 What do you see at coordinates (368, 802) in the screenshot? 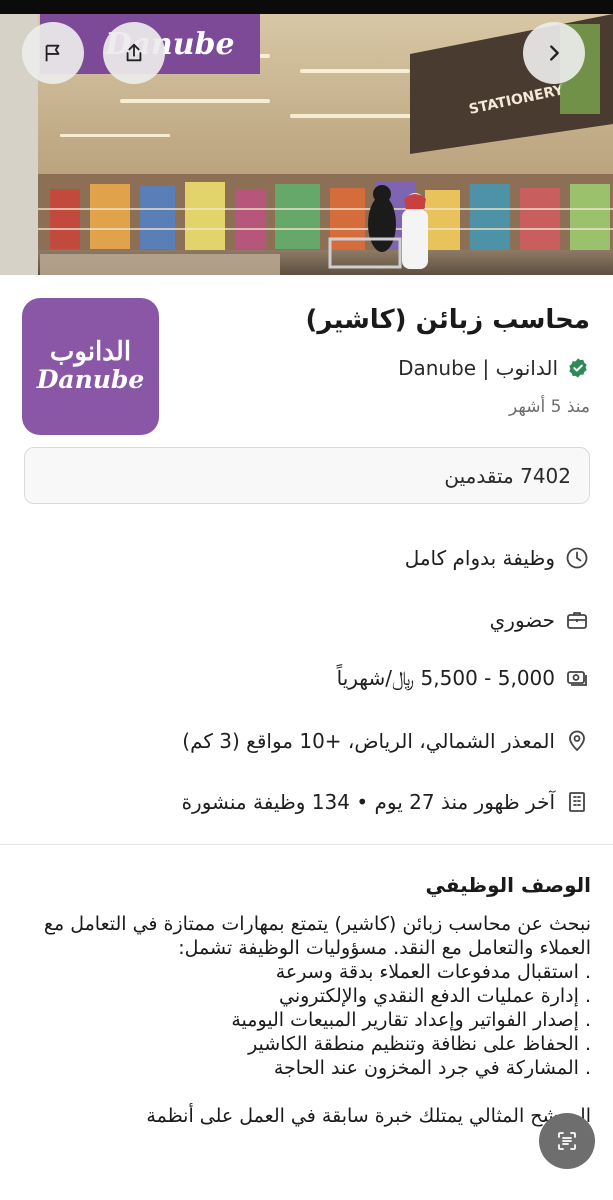
I see `detail-text: آخر ظهور منذ 27 يوم • 134 وظيفة منشورة` at bounding box center [368, 802].